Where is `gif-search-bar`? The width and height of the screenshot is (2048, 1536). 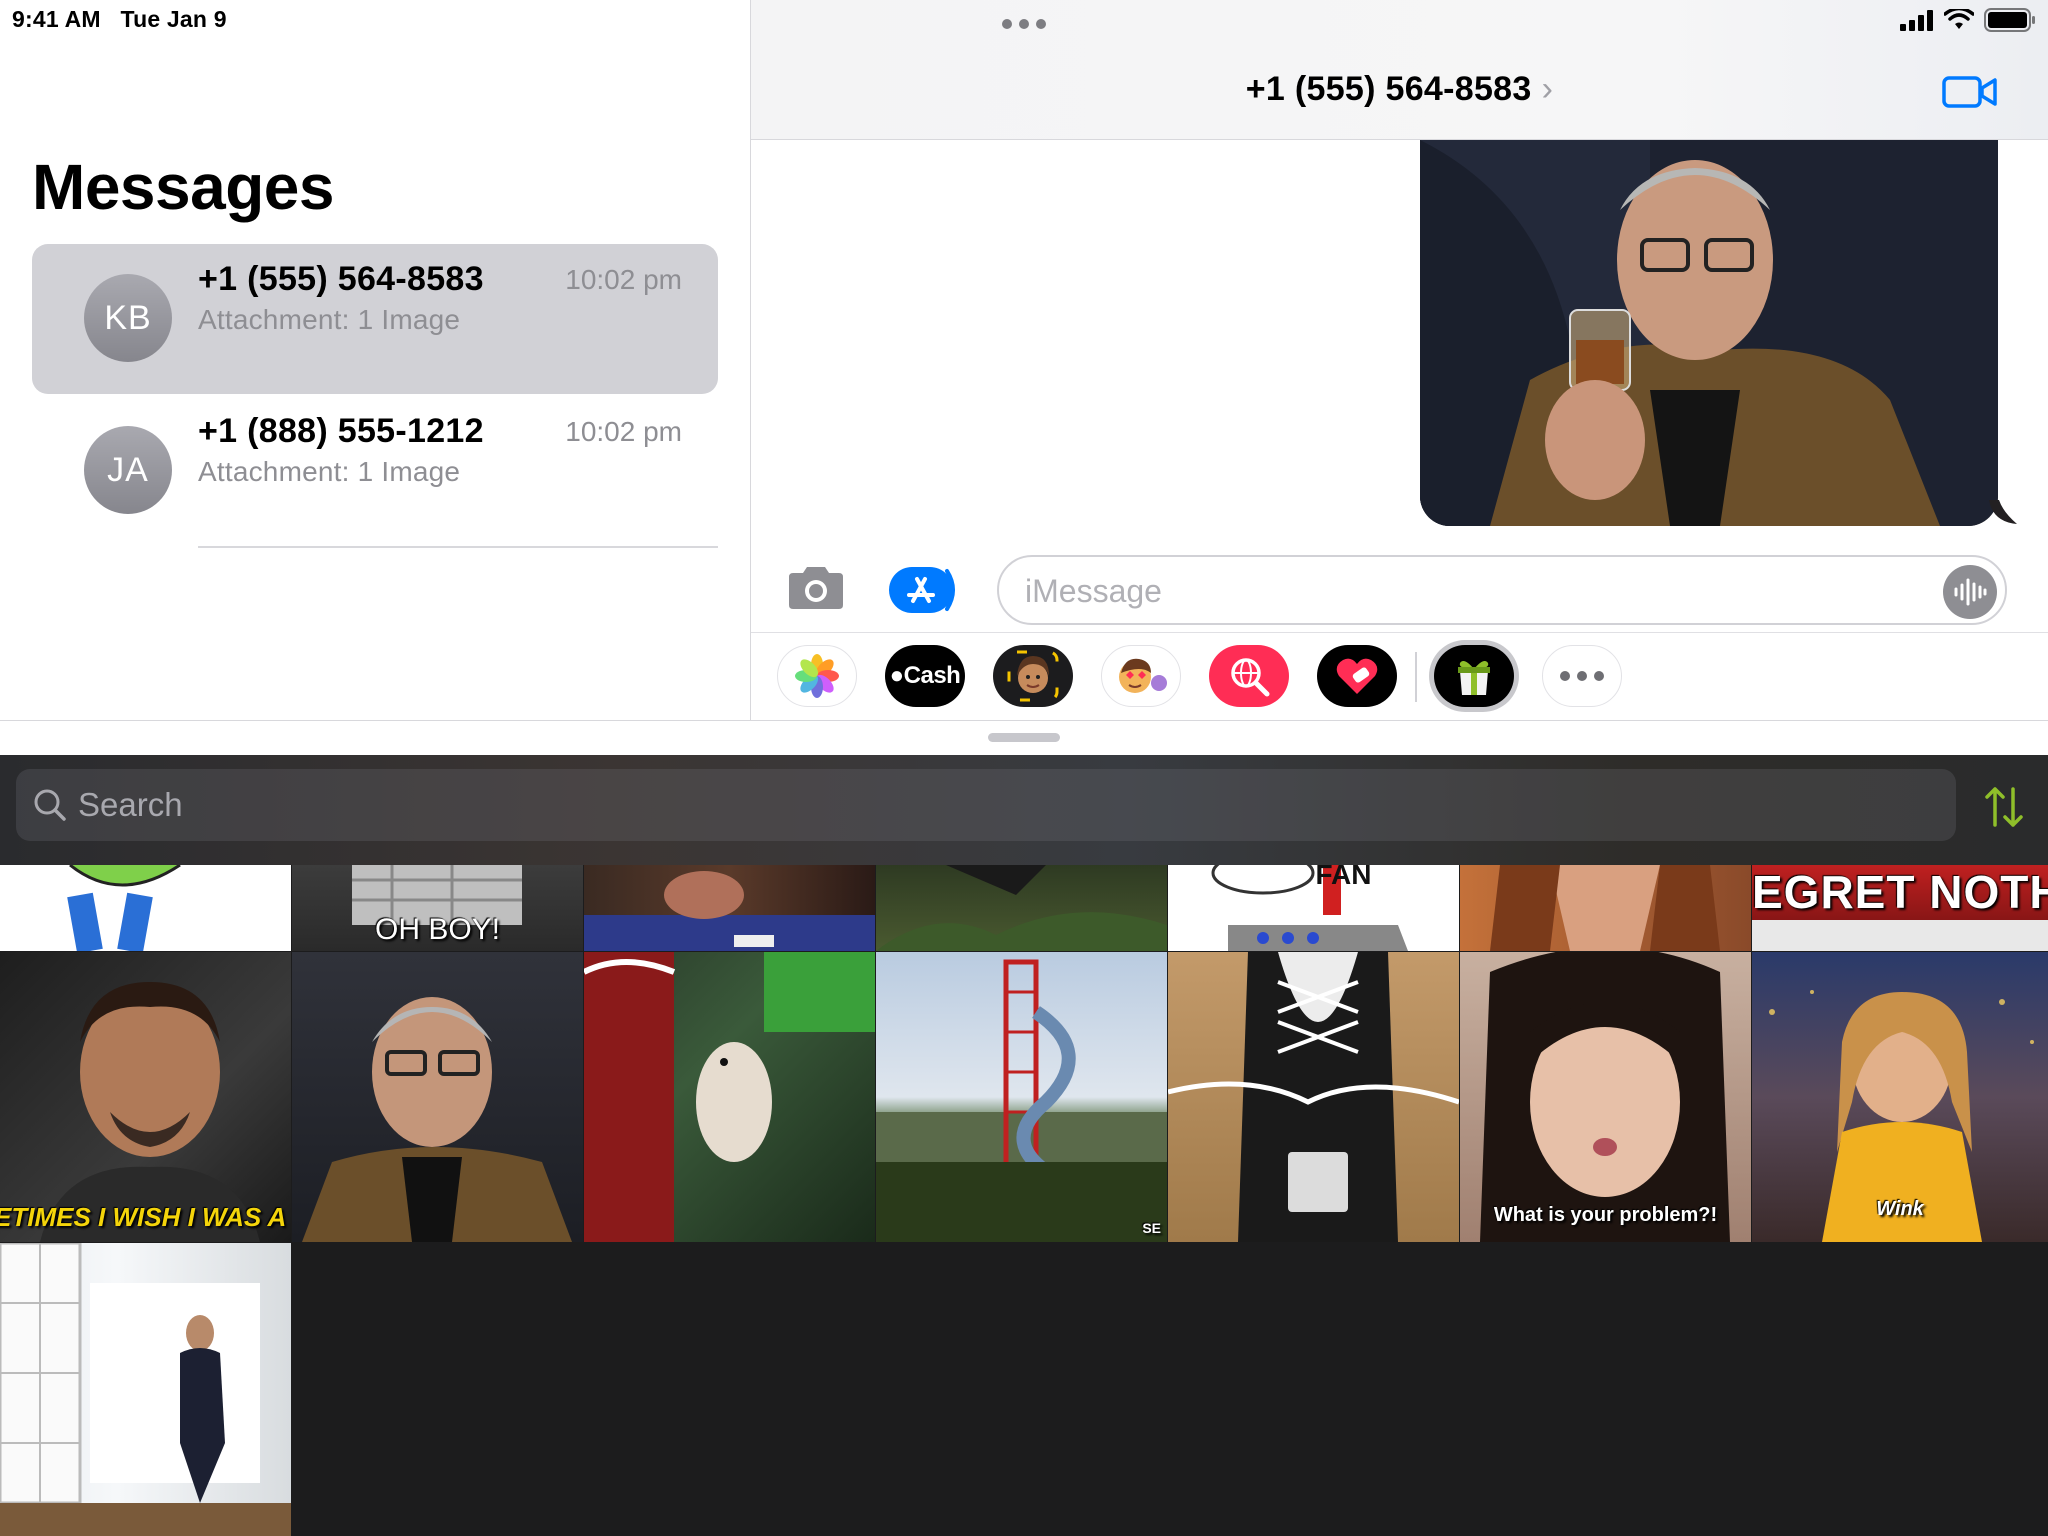
gif-search-bar is located at coordinates (1024, 810).